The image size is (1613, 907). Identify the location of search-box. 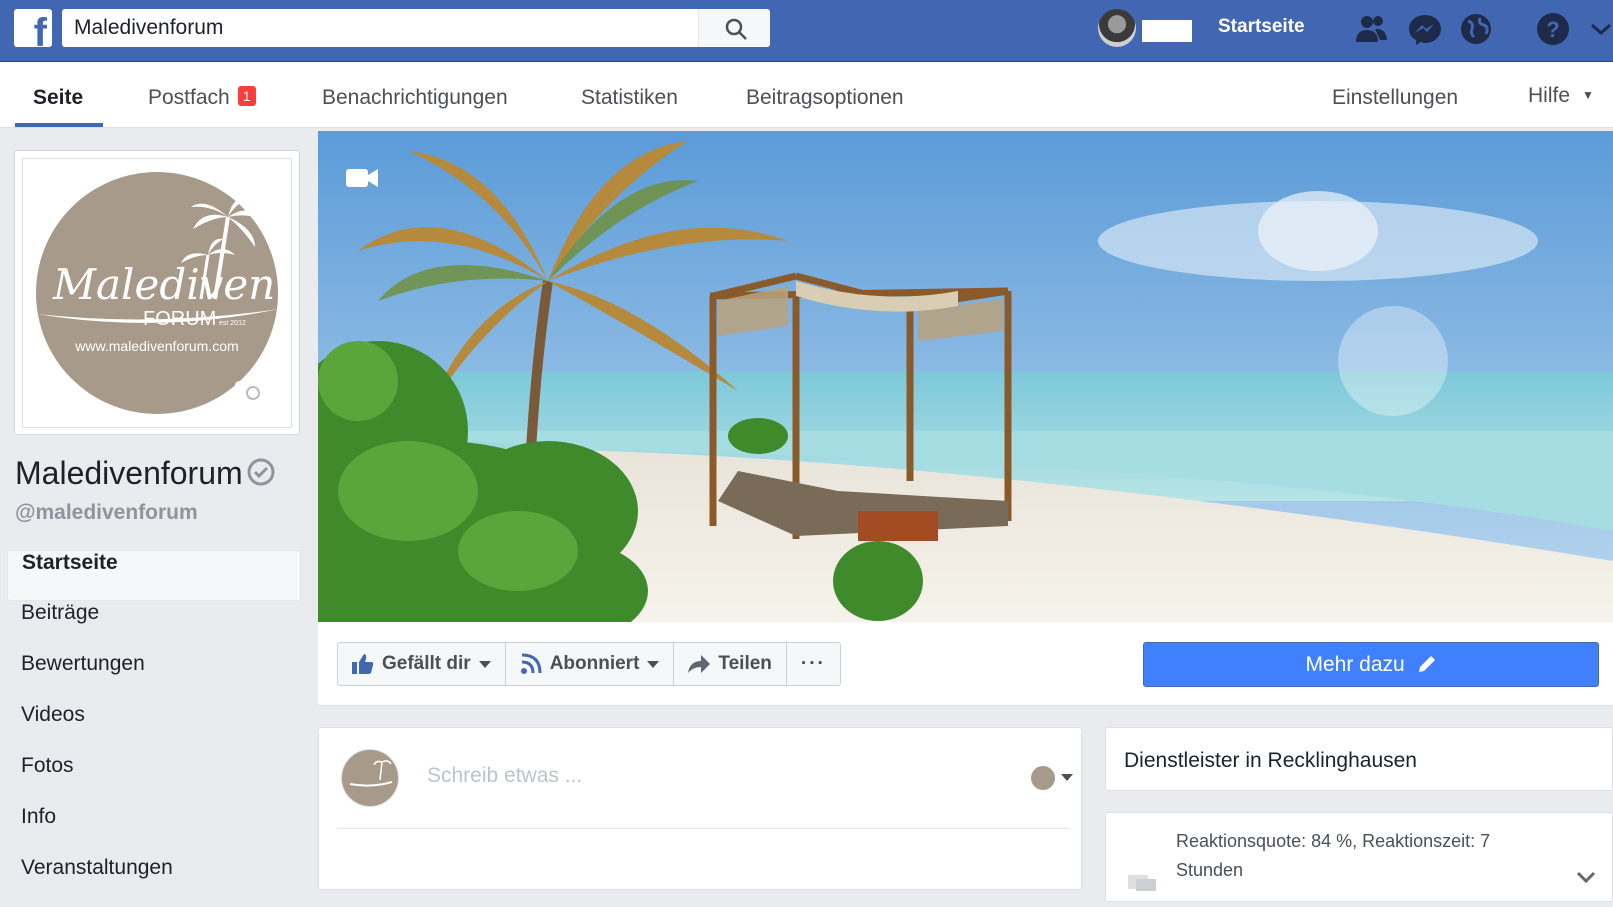
(416, 28).